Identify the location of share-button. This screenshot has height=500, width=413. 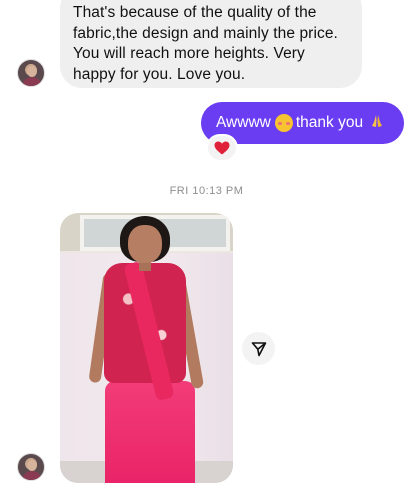
(258, 348).